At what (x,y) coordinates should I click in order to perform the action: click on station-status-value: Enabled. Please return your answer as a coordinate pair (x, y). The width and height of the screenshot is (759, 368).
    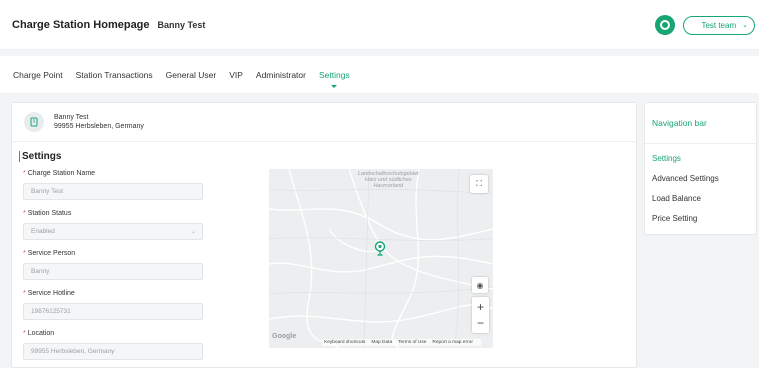
    Looking at the image, I should click on (43, 231).